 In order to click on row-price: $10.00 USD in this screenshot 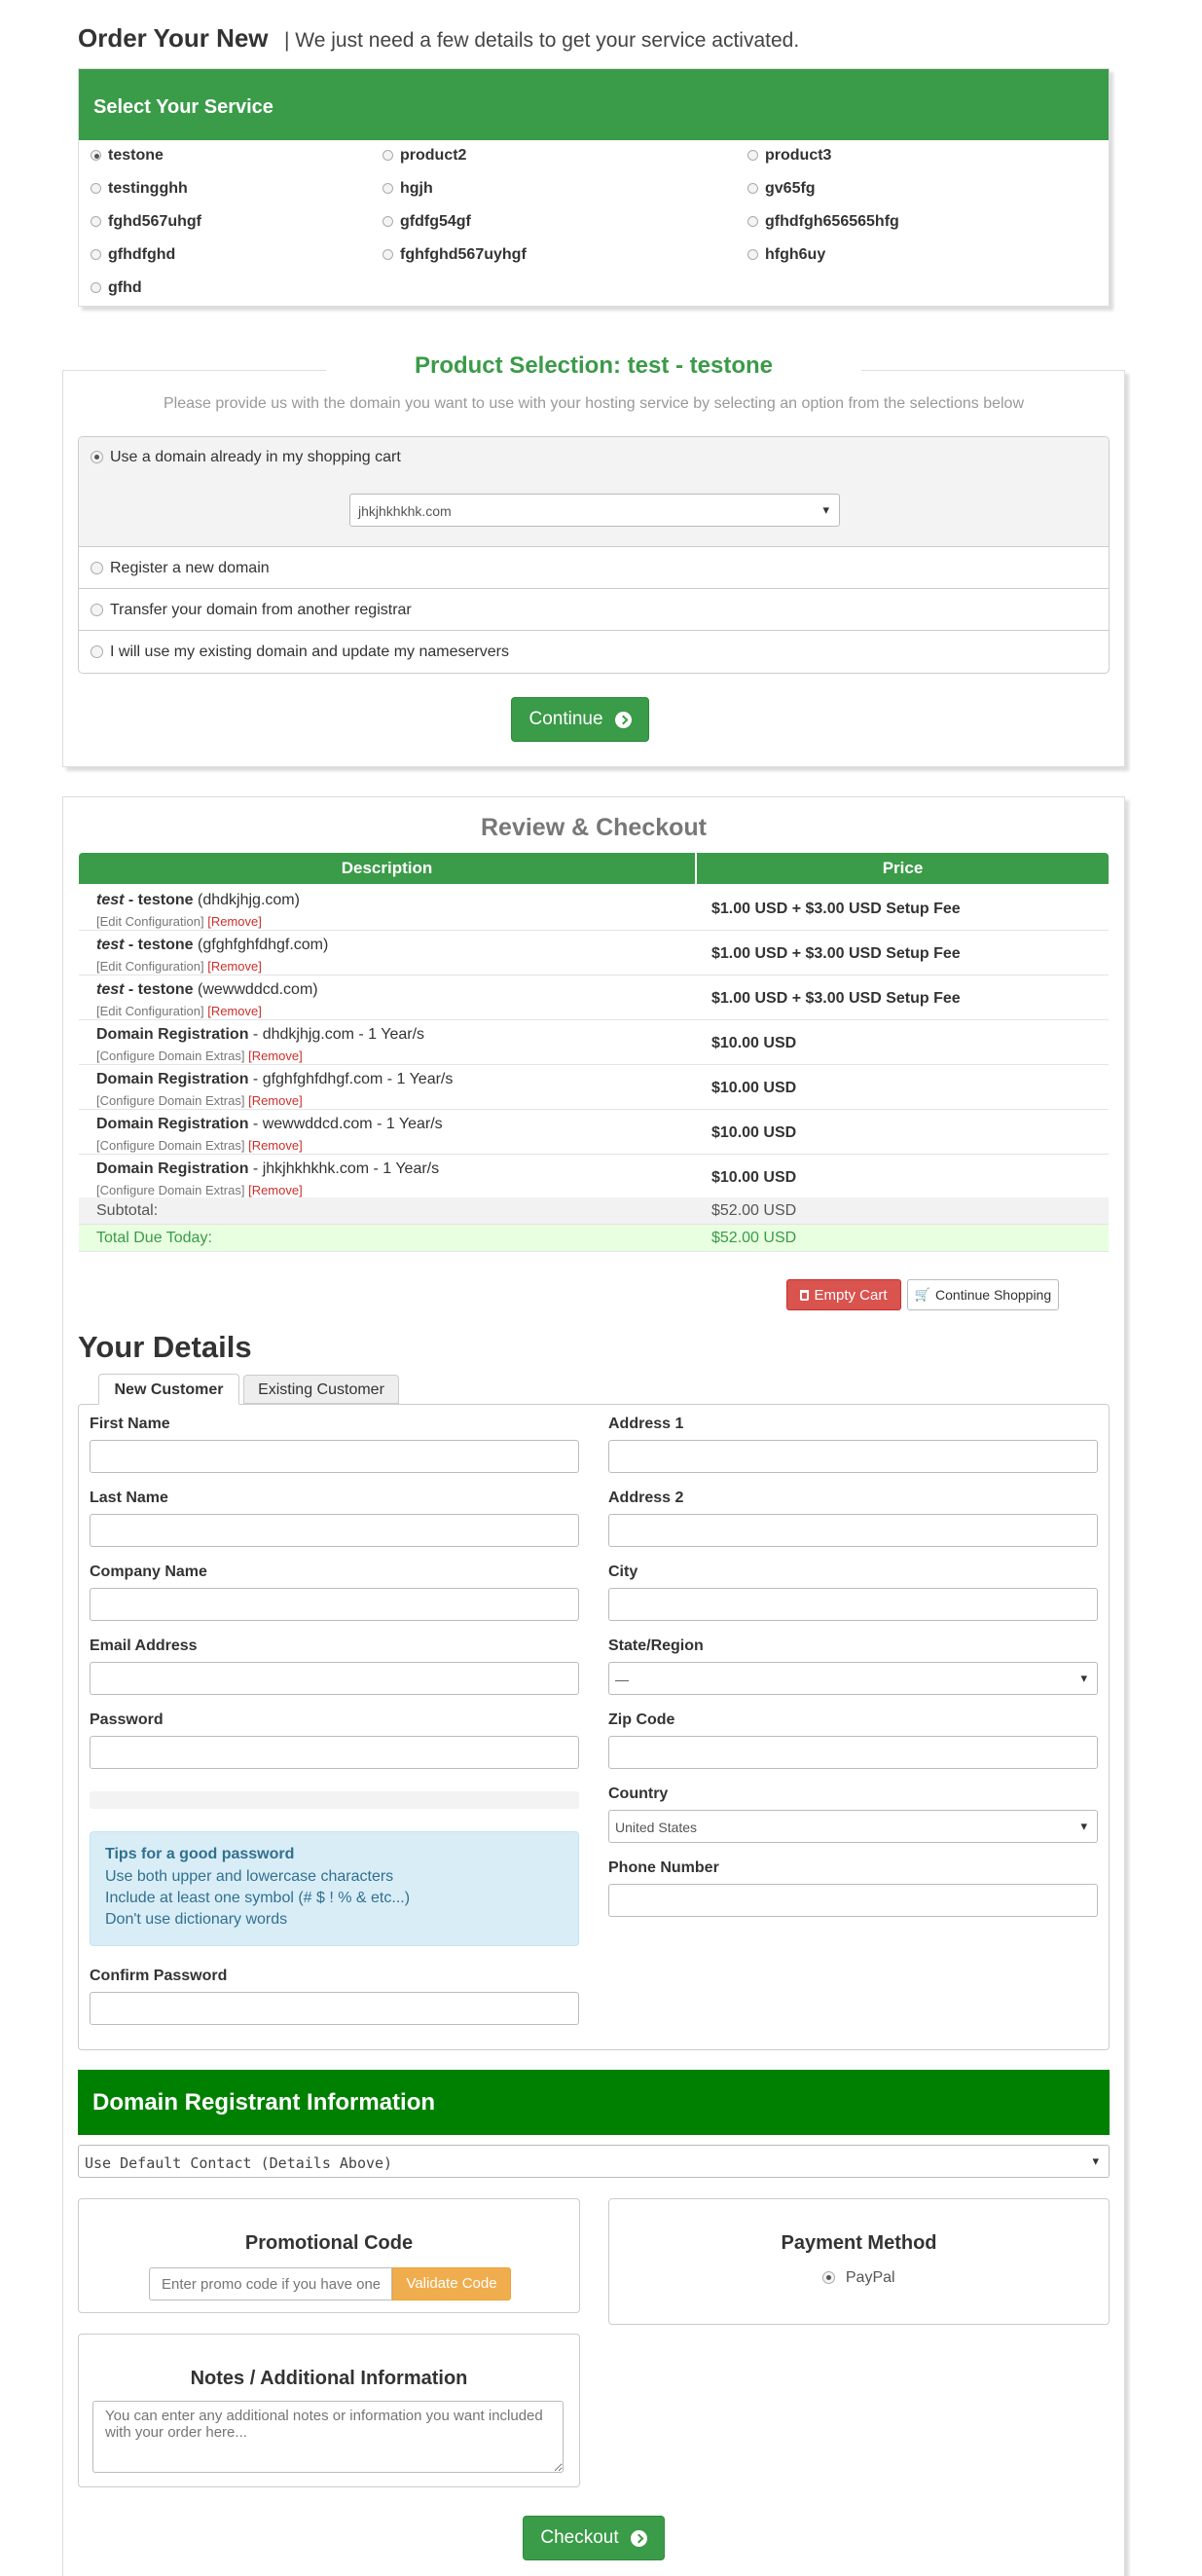, I will do `click(754, 1177)`.